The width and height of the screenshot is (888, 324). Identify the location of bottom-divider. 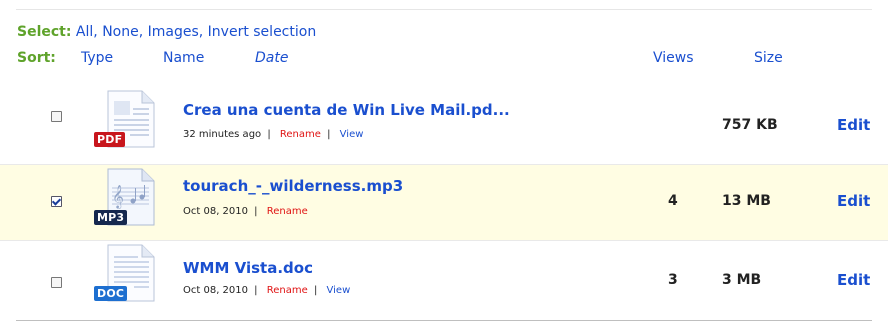
(444, 320).